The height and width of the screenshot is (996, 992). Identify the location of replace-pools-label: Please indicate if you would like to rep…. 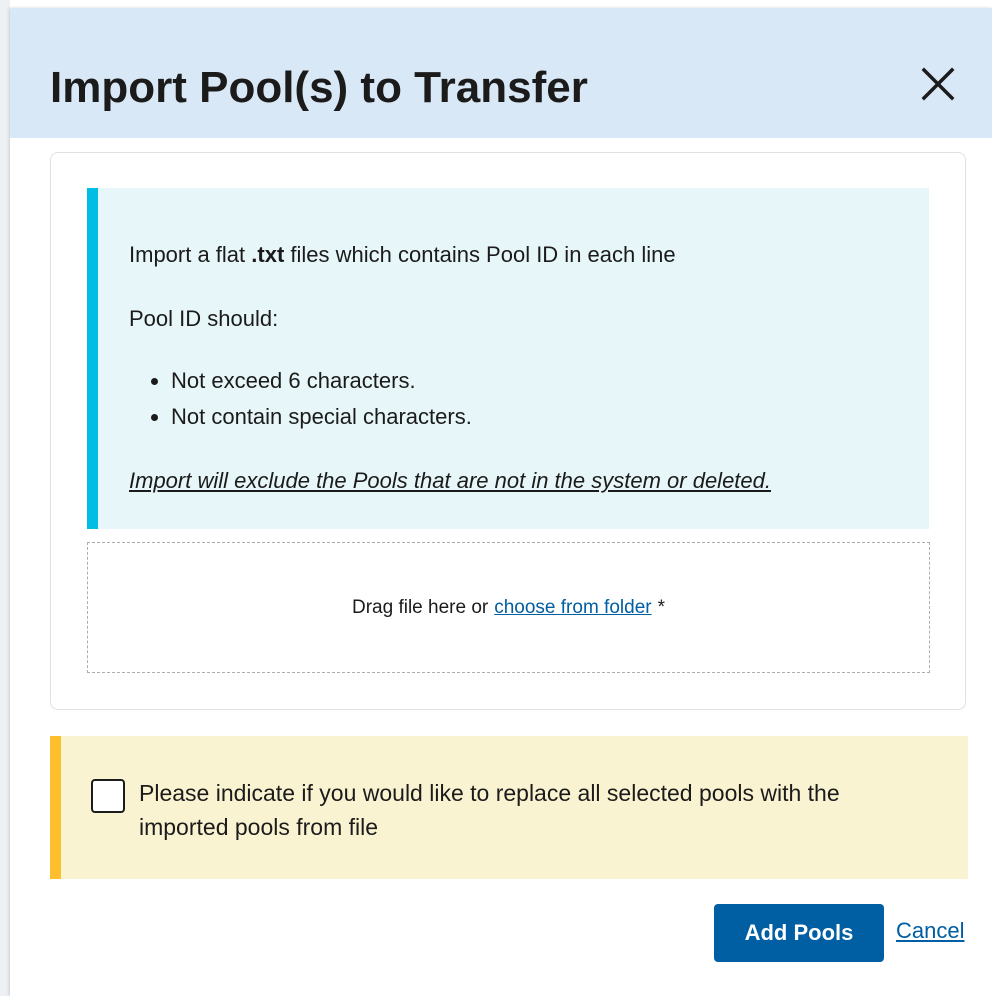
(529, 810).